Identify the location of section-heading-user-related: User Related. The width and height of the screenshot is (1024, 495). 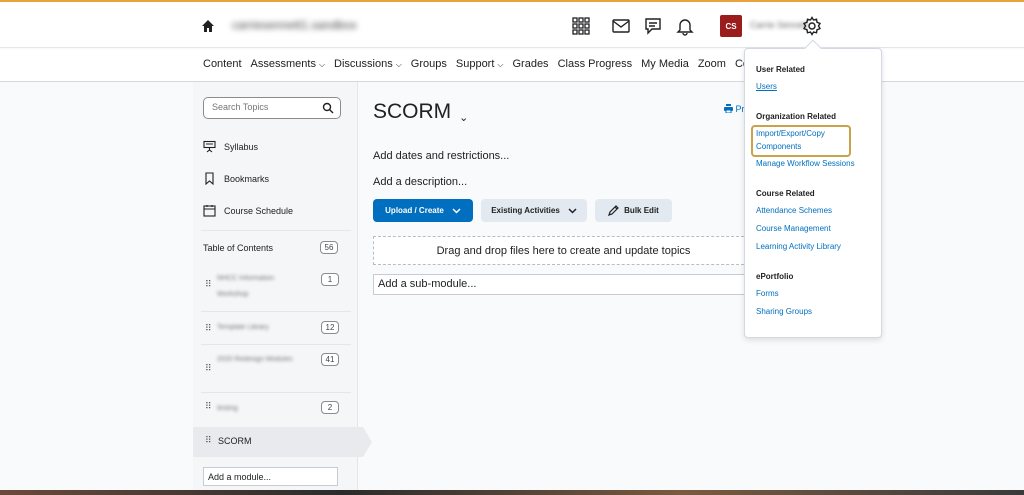
(780, 69).